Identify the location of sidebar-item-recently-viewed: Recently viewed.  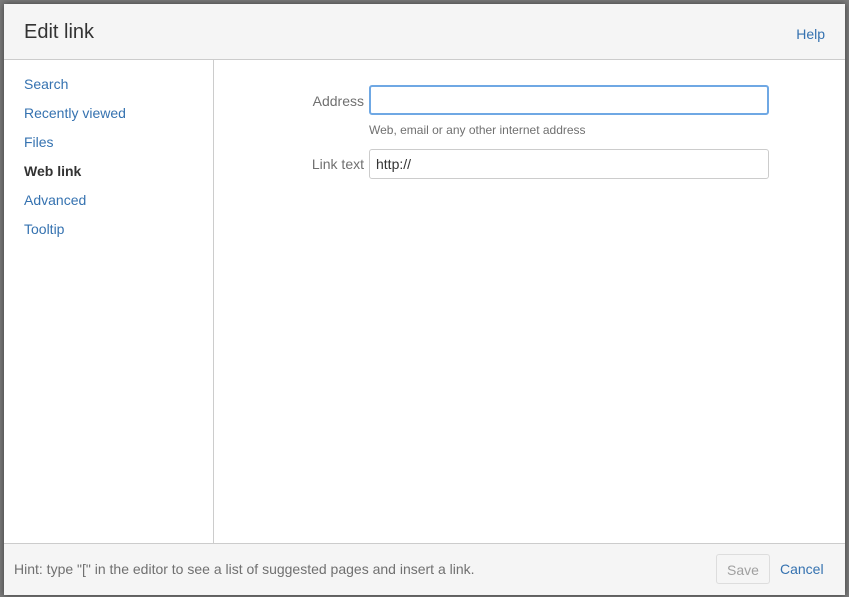
(108, 117).